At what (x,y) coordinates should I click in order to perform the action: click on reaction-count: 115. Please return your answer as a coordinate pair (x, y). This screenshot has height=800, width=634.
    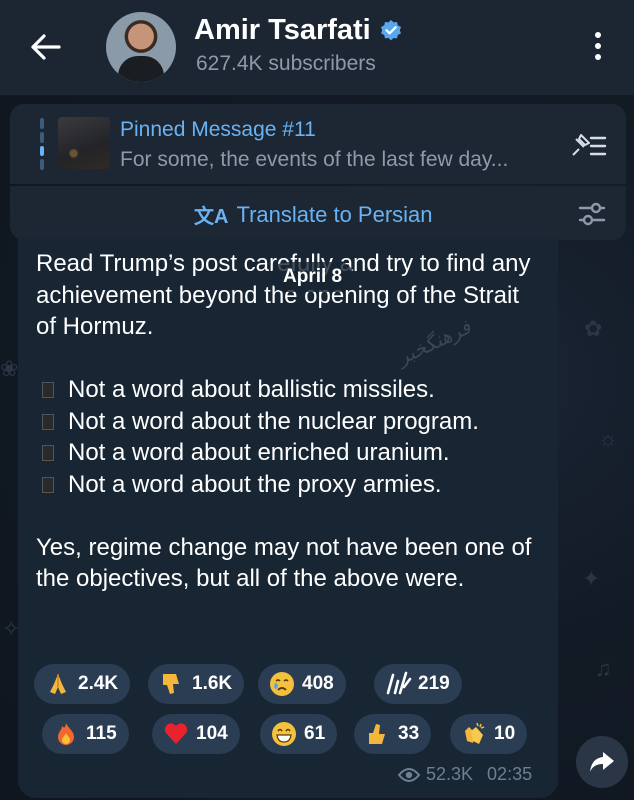
    Looking at the image, I should click on (101, 733).